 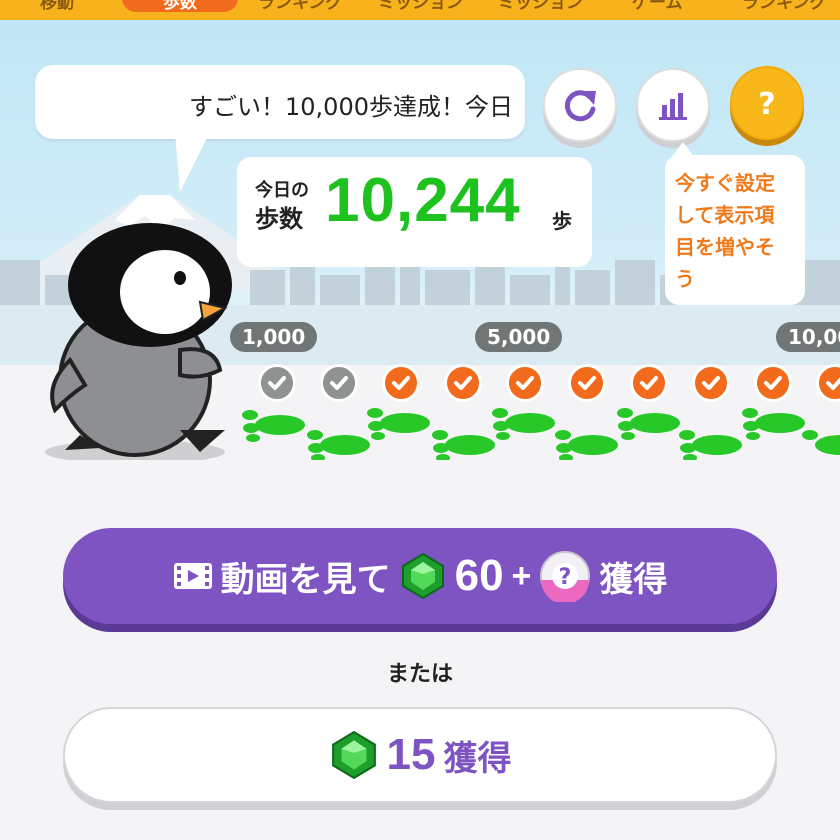 What do you see at coordinates (192, 576) in the screenshot?
I see `film-icon` at bounding box center [192, 576].